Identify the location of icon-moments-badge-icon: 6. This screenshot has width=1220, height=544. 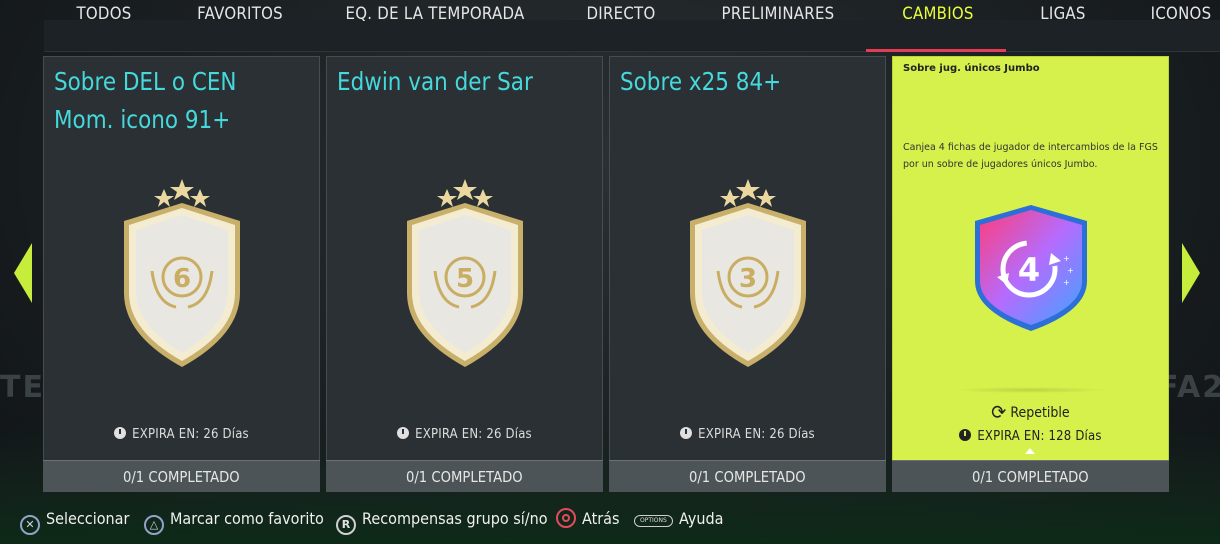
(182, 275).